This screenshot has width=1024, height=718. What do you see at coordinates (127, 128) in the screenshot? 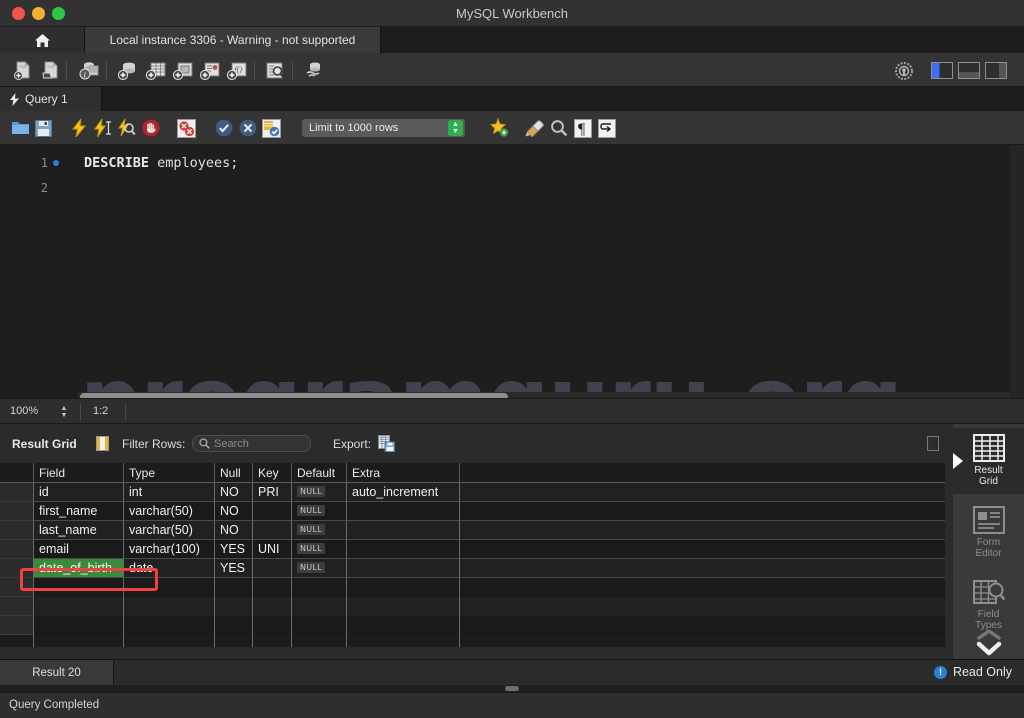
I see `explain-query-icon` at bounding box center [127, 128].